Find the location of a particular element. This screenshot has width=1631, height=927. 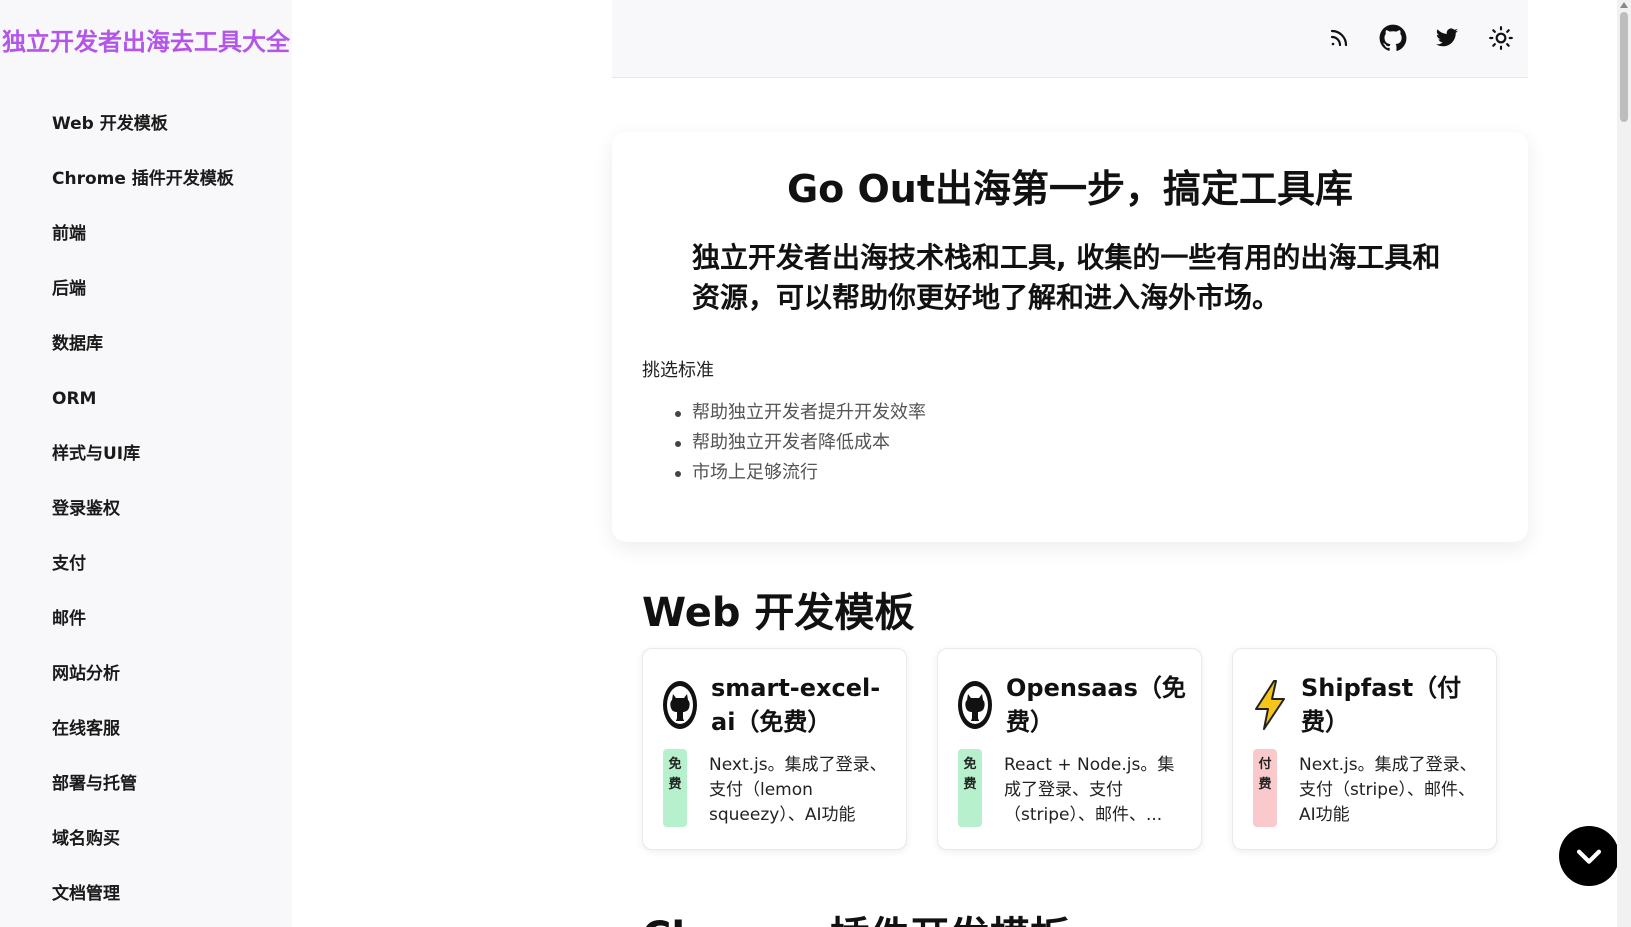

sidebar-item-docs: 文档管理 is located at coordinates (143, 904).